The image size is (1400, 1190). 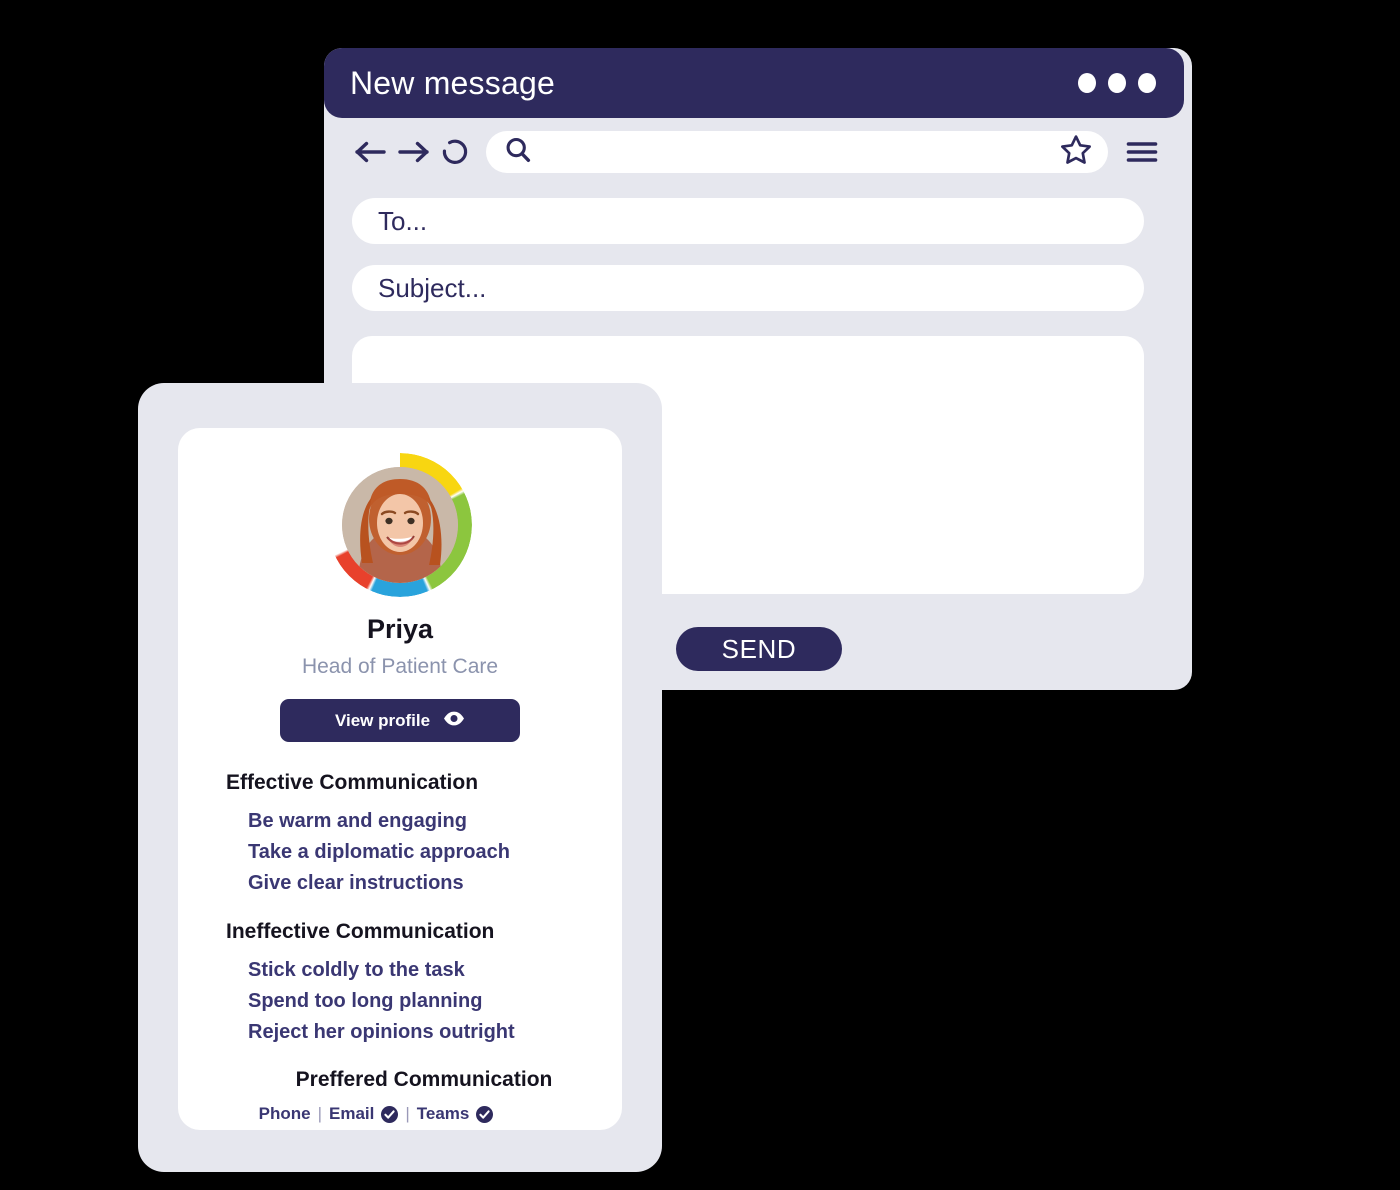 I want to click on subject-input, so click(x=748, y=288).